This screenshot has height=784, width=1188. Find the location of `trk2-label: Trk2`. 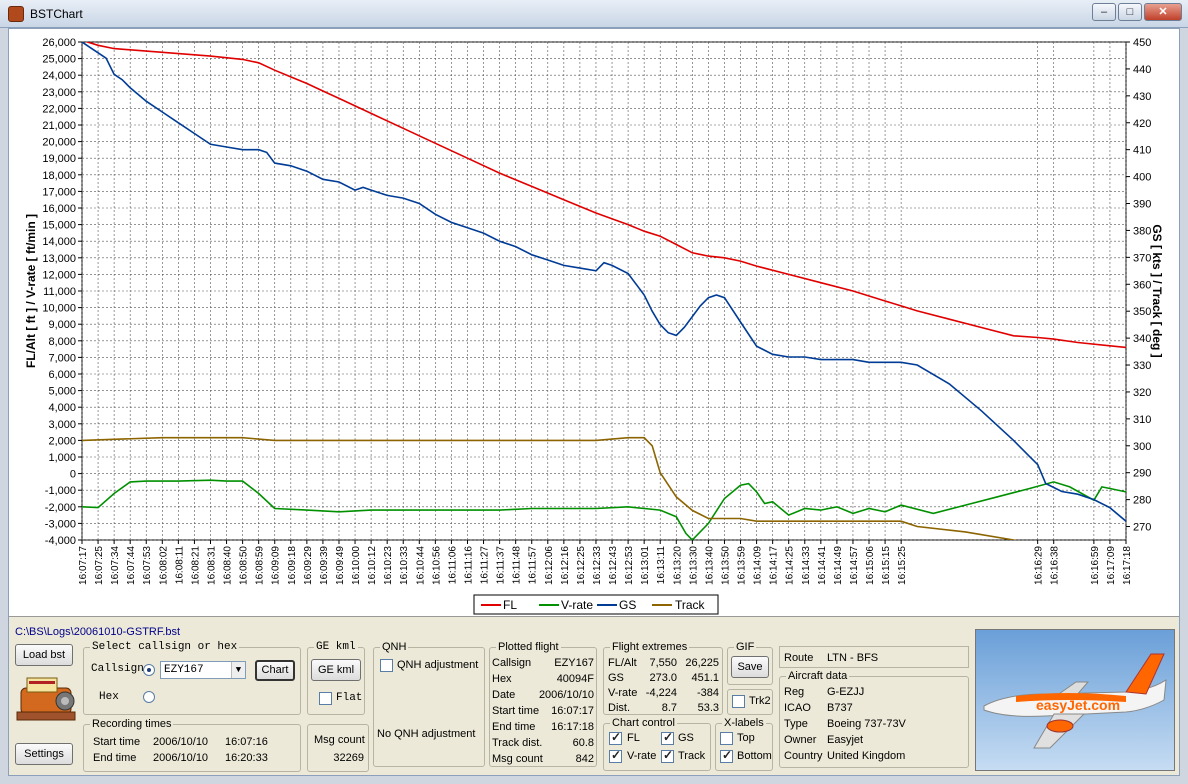

trk2-label: Trk2 is located at coordinates (760, 701).